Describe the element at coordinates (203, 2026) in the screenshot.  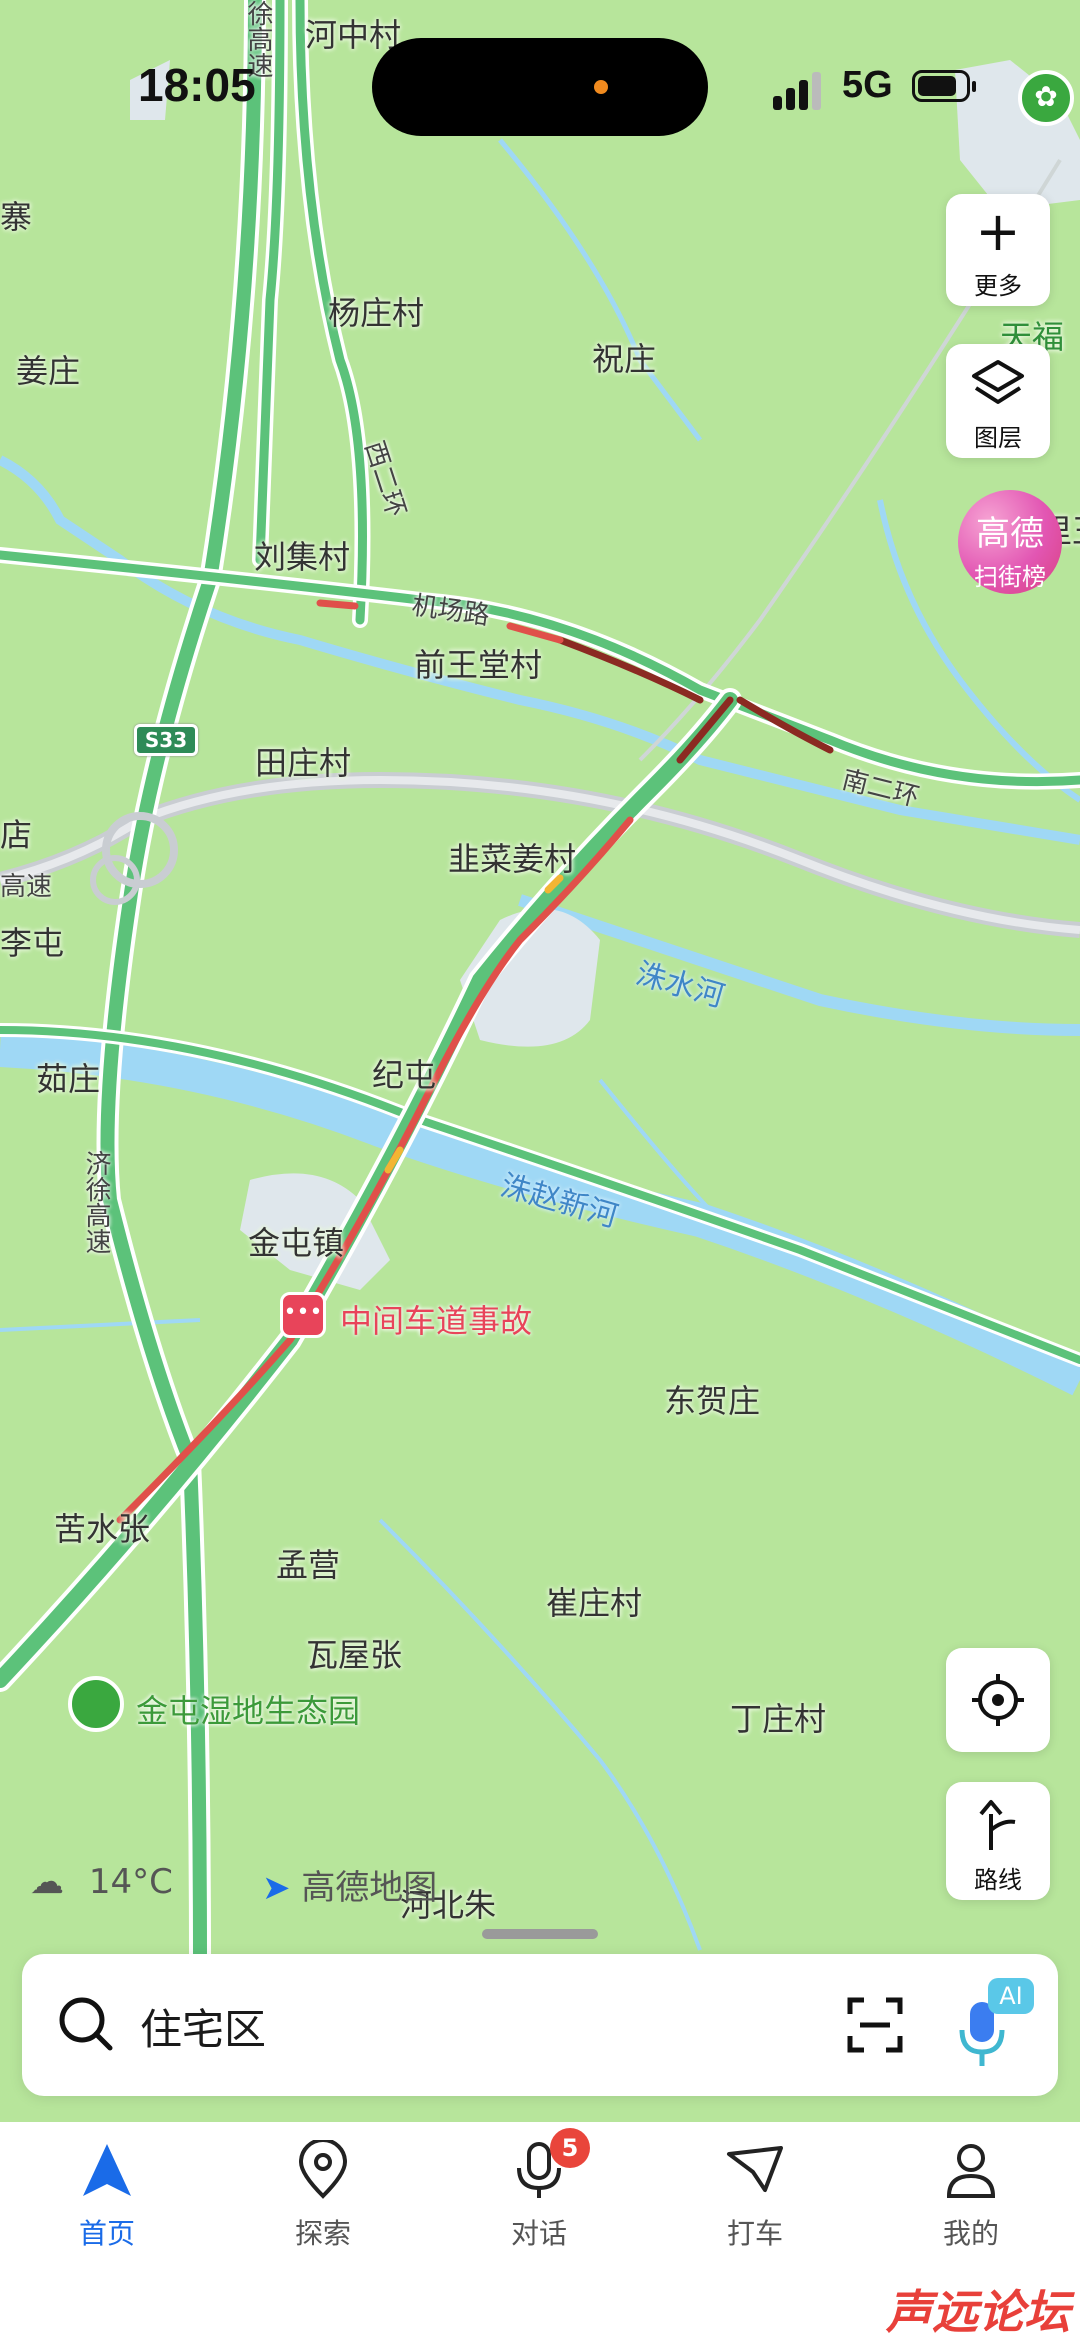
I see `search-input: 住宅区` at that location.